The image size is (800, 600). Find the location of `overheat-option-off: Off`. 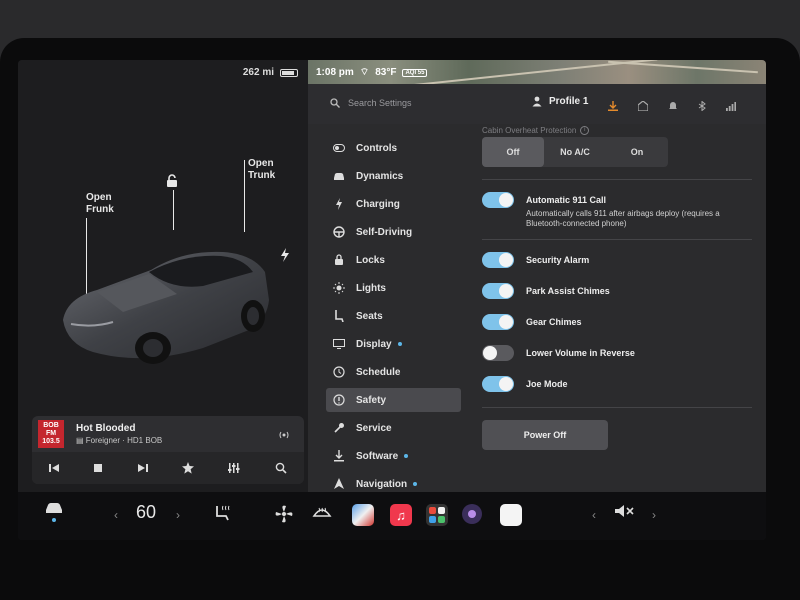

overheat-option-off: Off is located at coordinates (513, 152).